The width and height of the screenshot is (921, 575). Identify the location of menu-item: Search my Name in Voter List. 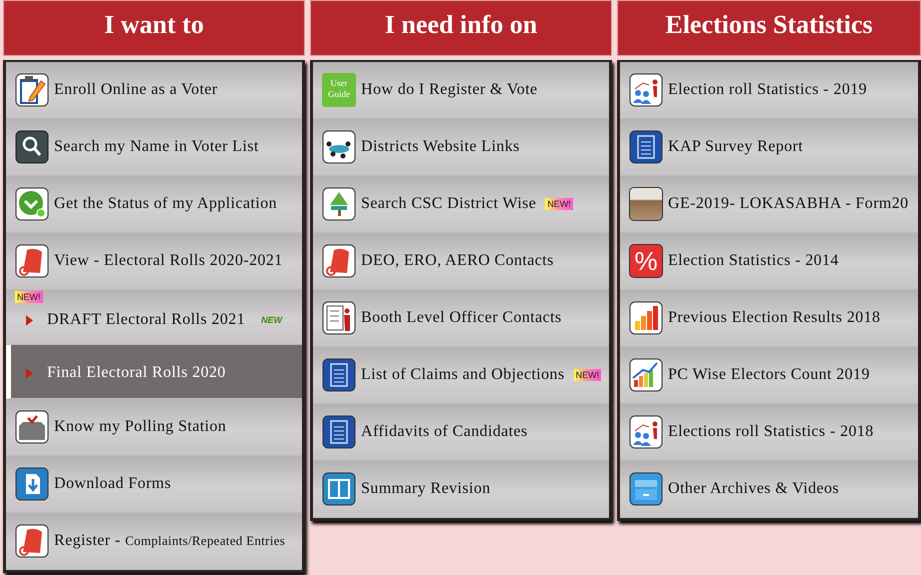
(154, 147).